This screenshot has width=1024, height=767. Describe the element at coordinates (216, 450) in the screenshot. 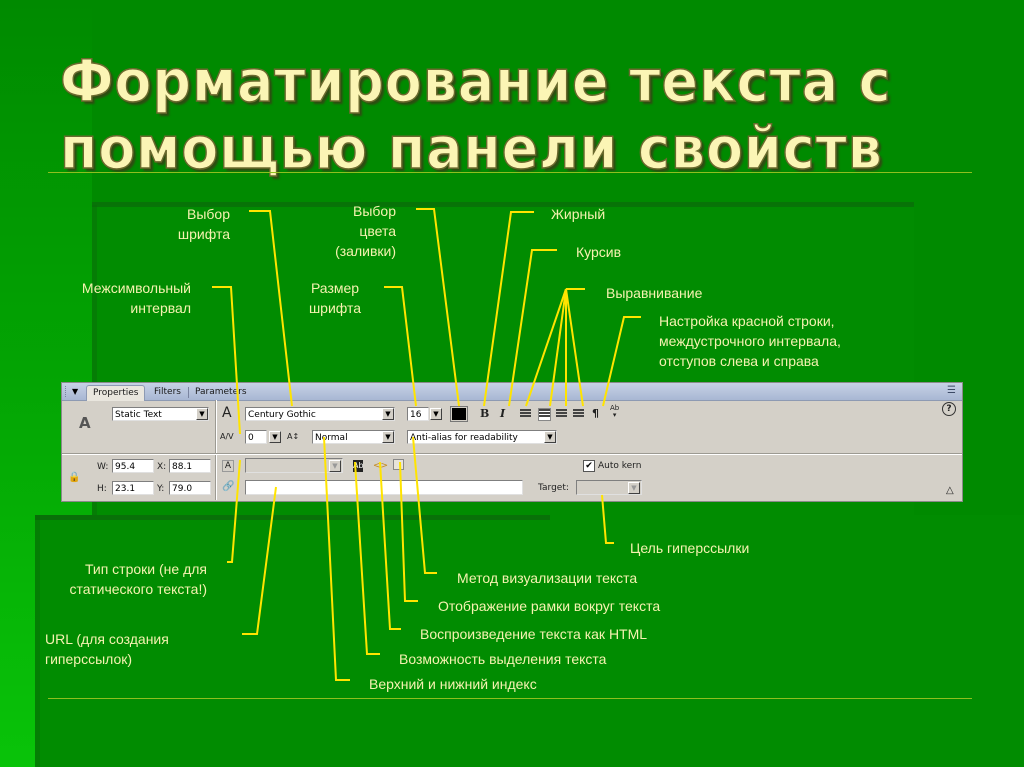

I see `panel-divider-vertical` at that location.